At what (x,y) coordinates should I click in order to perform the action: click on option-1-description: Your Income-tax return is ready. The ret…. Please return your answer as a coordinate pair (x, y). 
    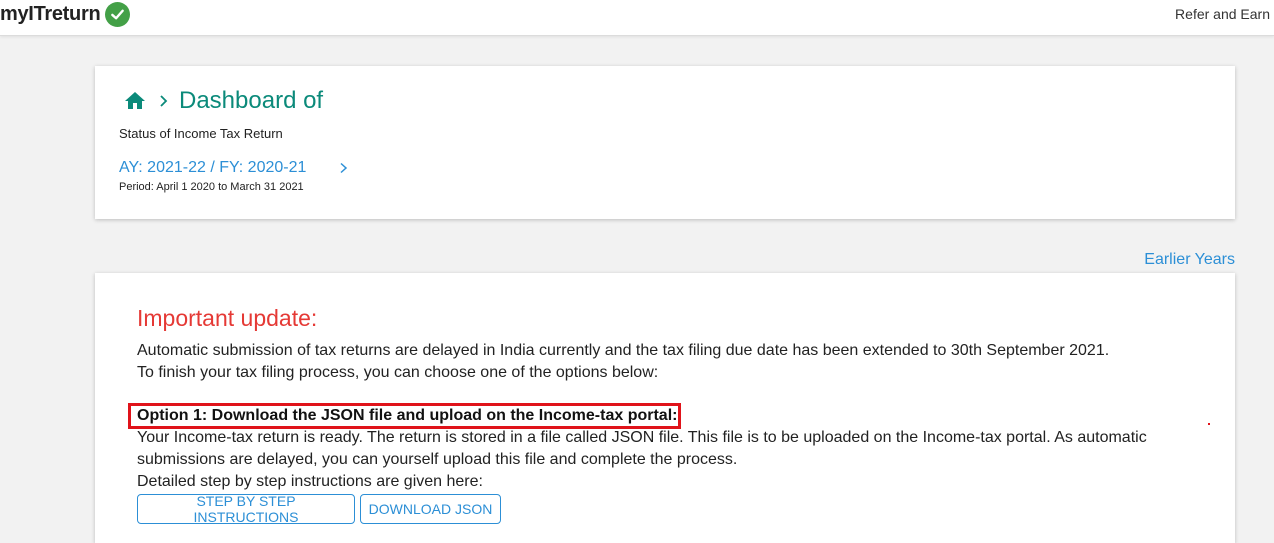
    Looking at the image, I should click on (667, 449).